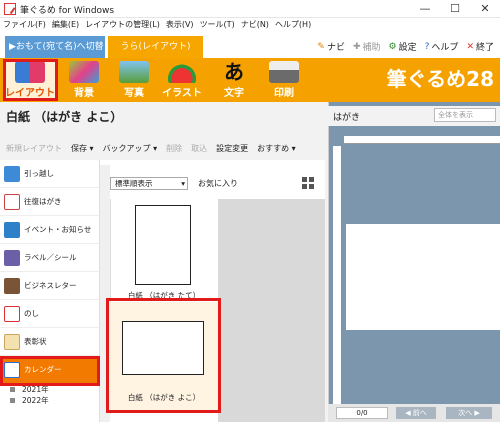 The width and height of the screenshot is (500, 422). What do you see at coordinates (50, 371) in the screenshot?
I see `highlight-frame-calendar` at bounding box center [50, 371].